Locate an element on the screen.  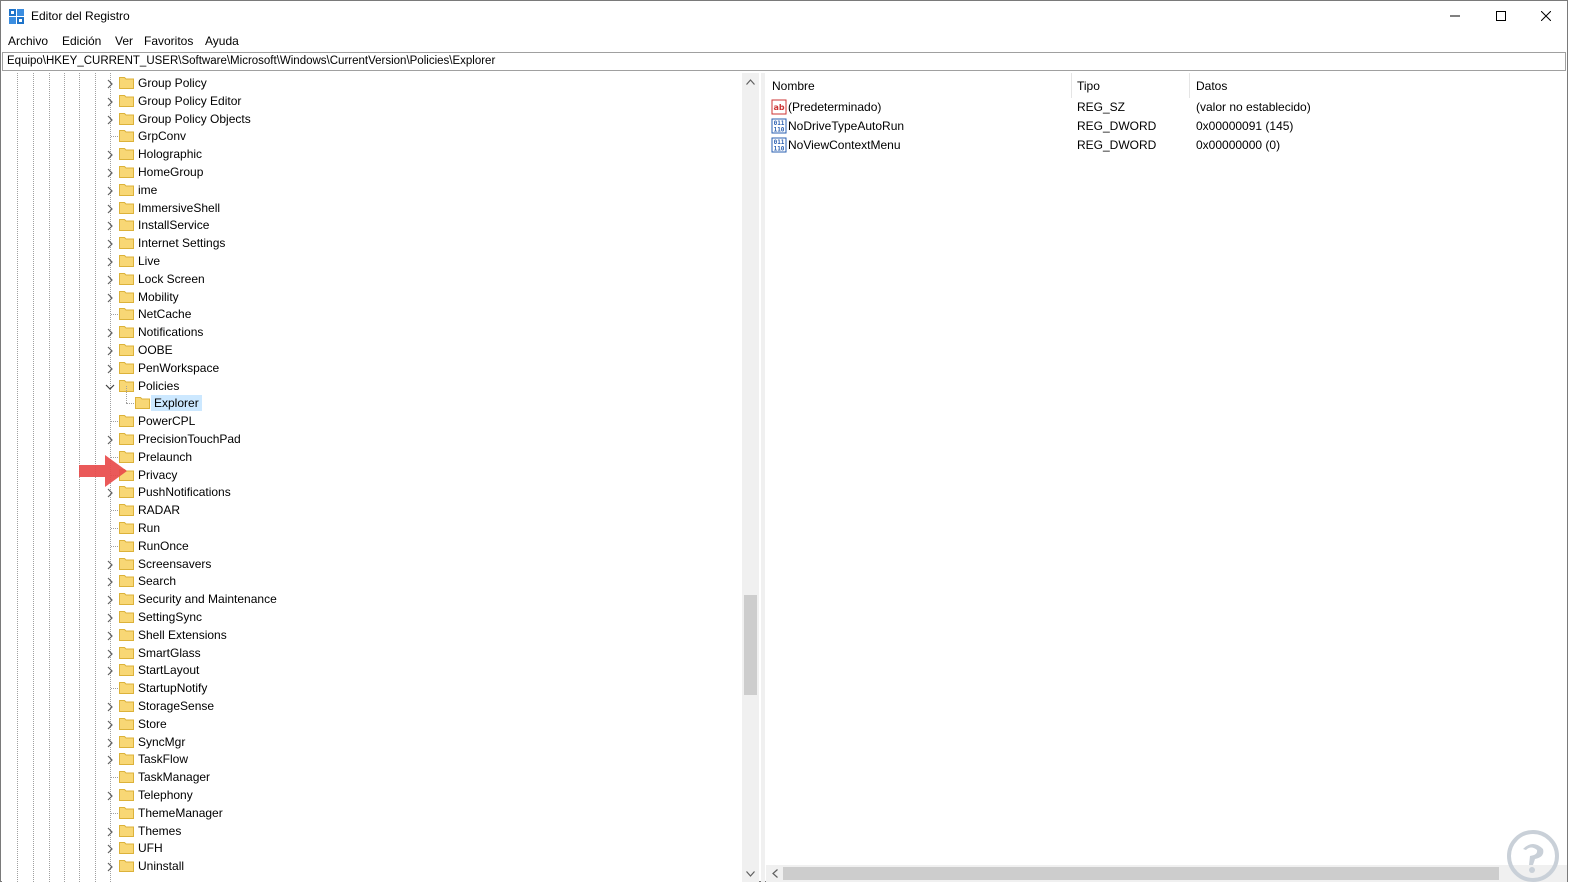
menu-favoritos: Favoritos is located at coordinates (168, 41).